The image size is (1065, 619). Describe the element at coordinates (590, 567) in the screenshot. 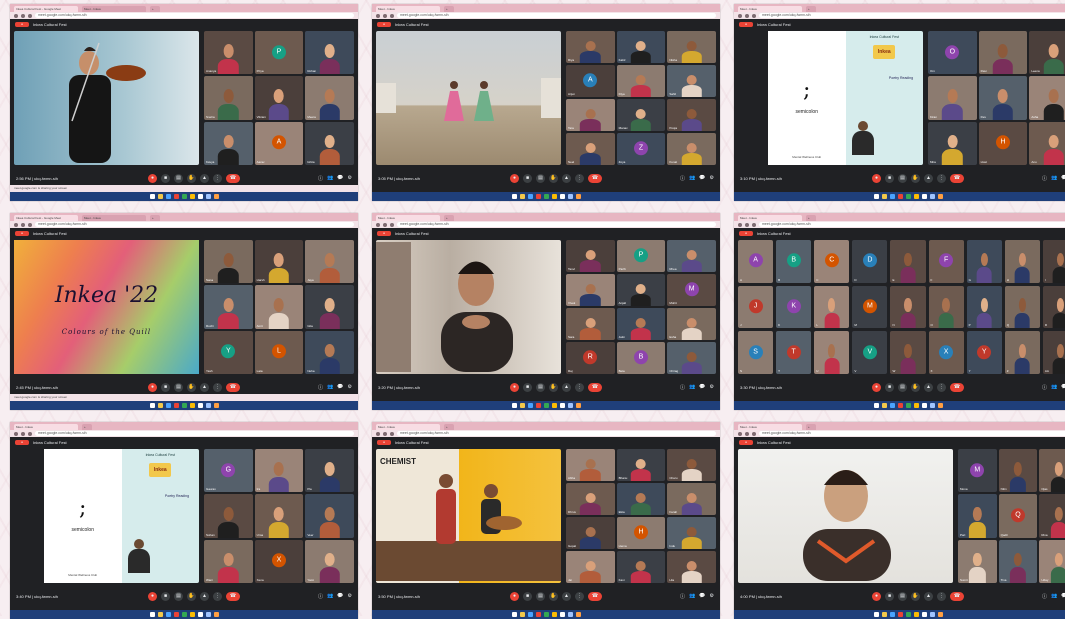

I see `participant-tile: Jai` at that location.